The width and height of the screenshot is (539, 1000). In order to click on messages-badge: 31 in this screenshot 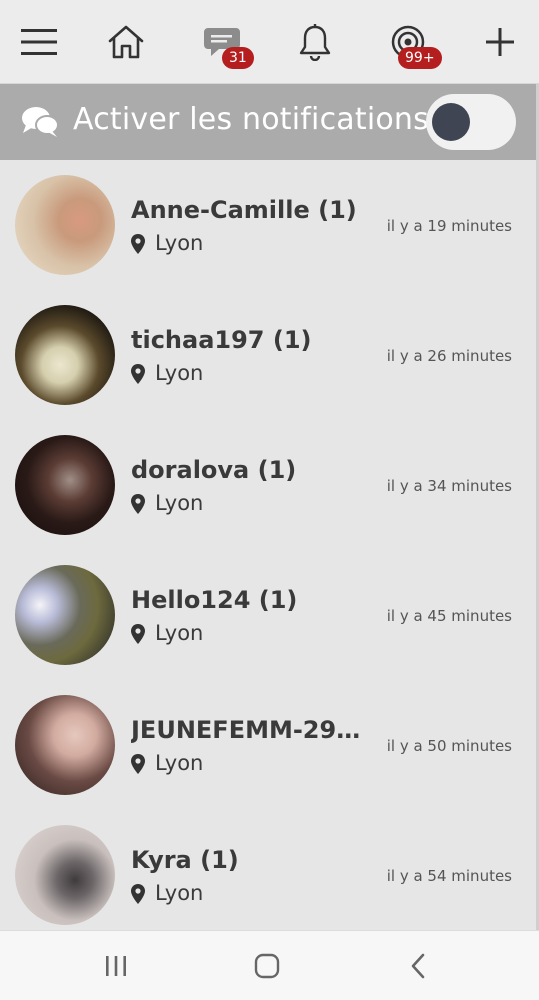, I will do `click(238, 58)`.